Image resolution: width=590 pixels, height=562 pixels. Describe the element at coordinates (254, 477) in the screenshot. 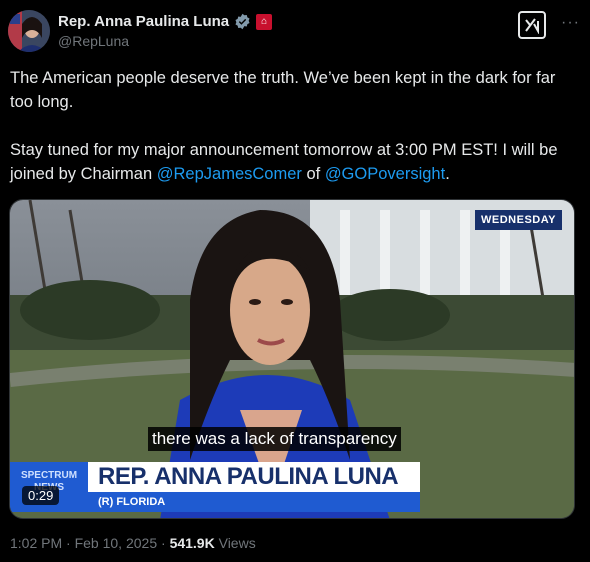

I see `lower-third-name: REP. ANNA PAULINA LUNA` at that location.